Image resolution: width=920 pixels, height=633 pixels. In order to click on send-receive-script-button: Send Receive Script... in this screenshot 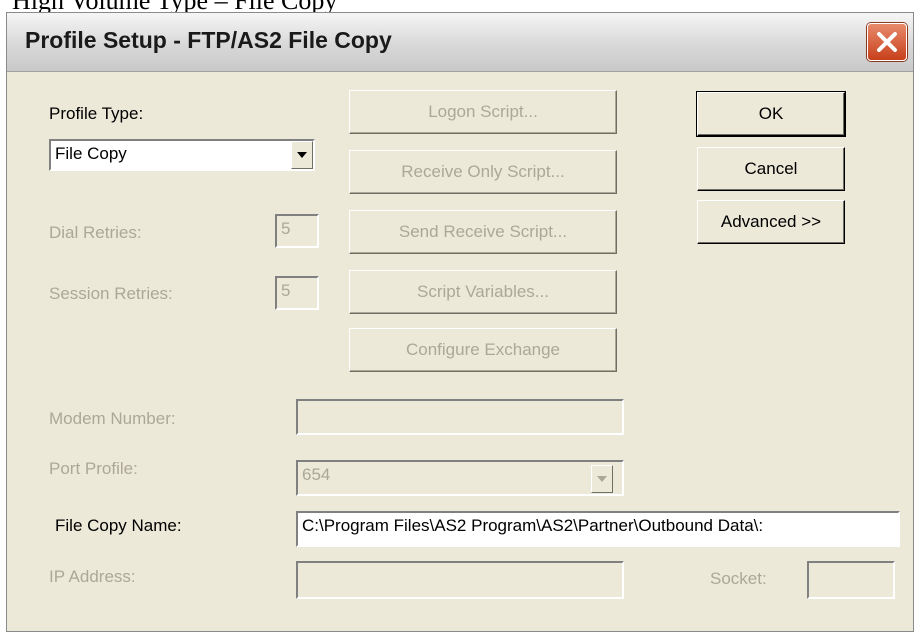, I will do `click(483, 232)`.